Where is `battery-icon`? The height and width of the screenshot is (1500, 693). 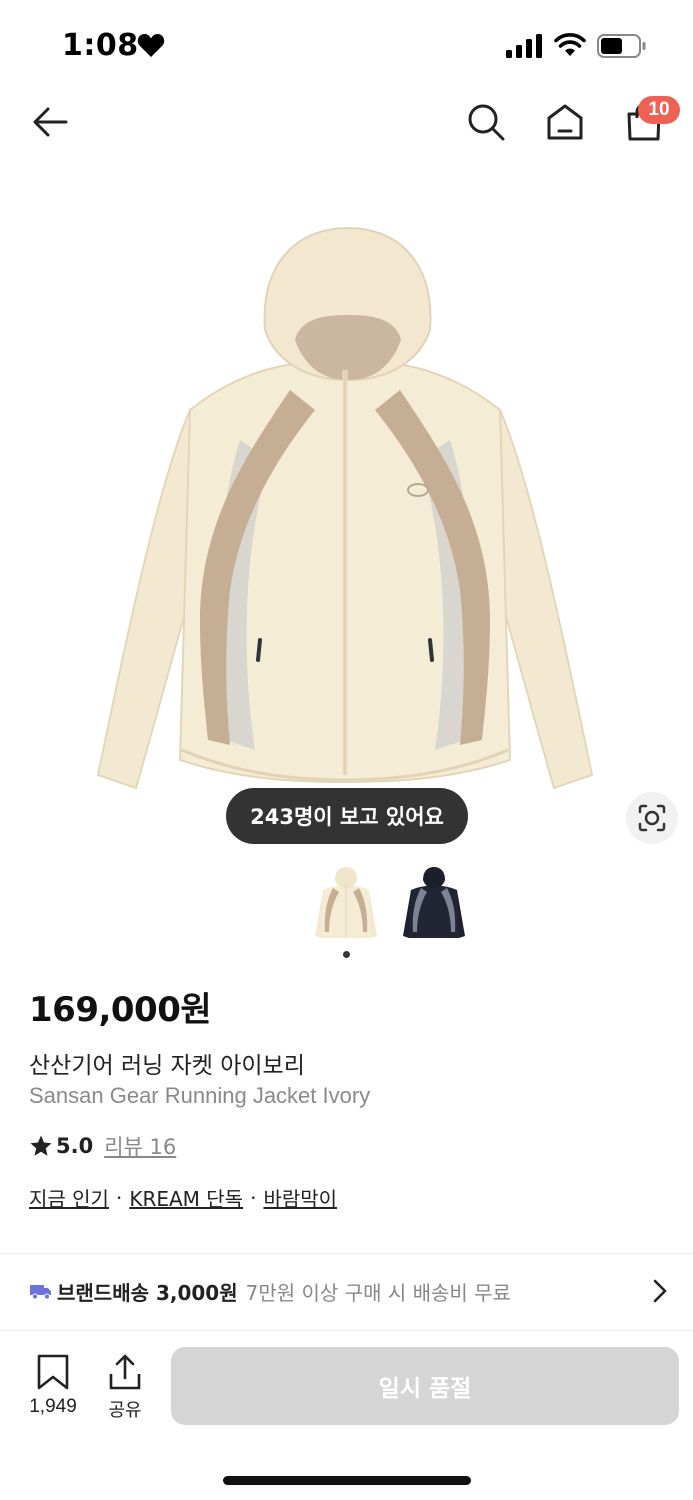
battery-icon is located at coordinates (621, 46).